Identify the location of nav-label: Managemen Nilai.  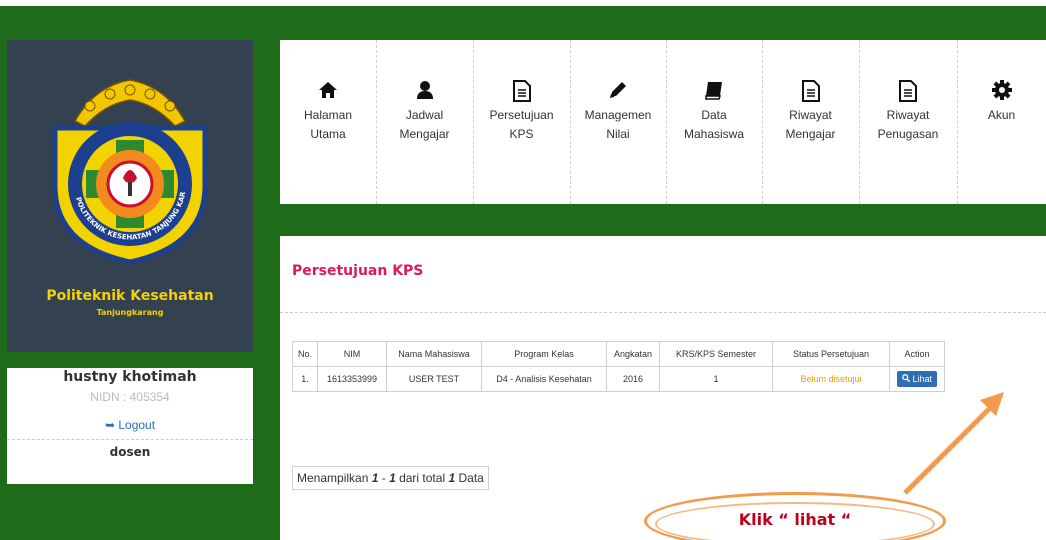
(618, 124).